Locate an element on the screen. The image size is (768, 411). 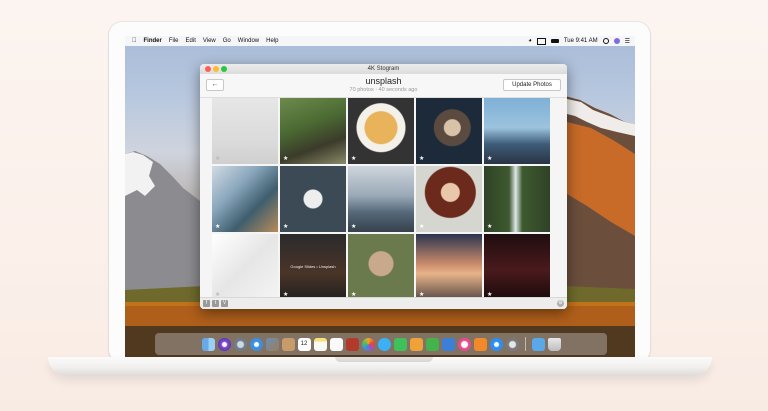
photos-preview-icon is located at coordinates (272, 344).